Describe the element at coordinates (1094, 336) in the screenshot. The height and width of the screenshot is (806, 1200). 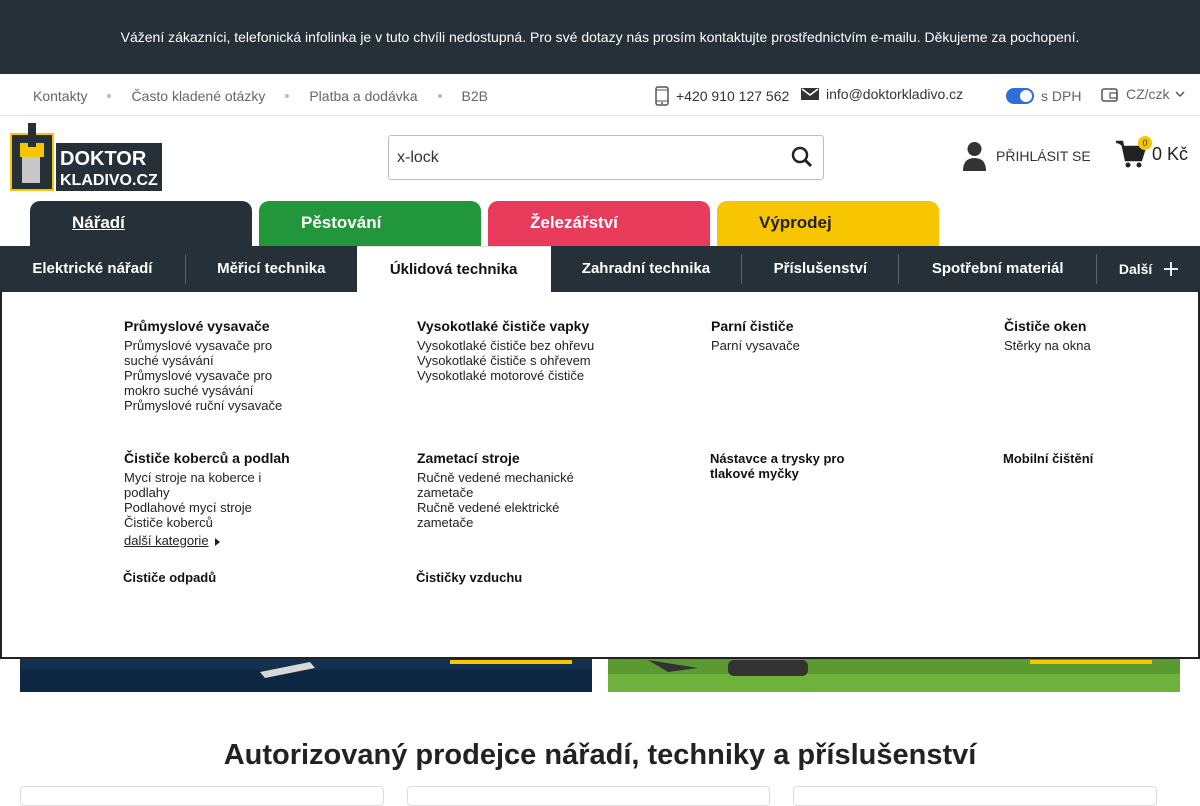
I see `menu-column-cistice-oken: Čističe oken Stěrky na okna` at that location.